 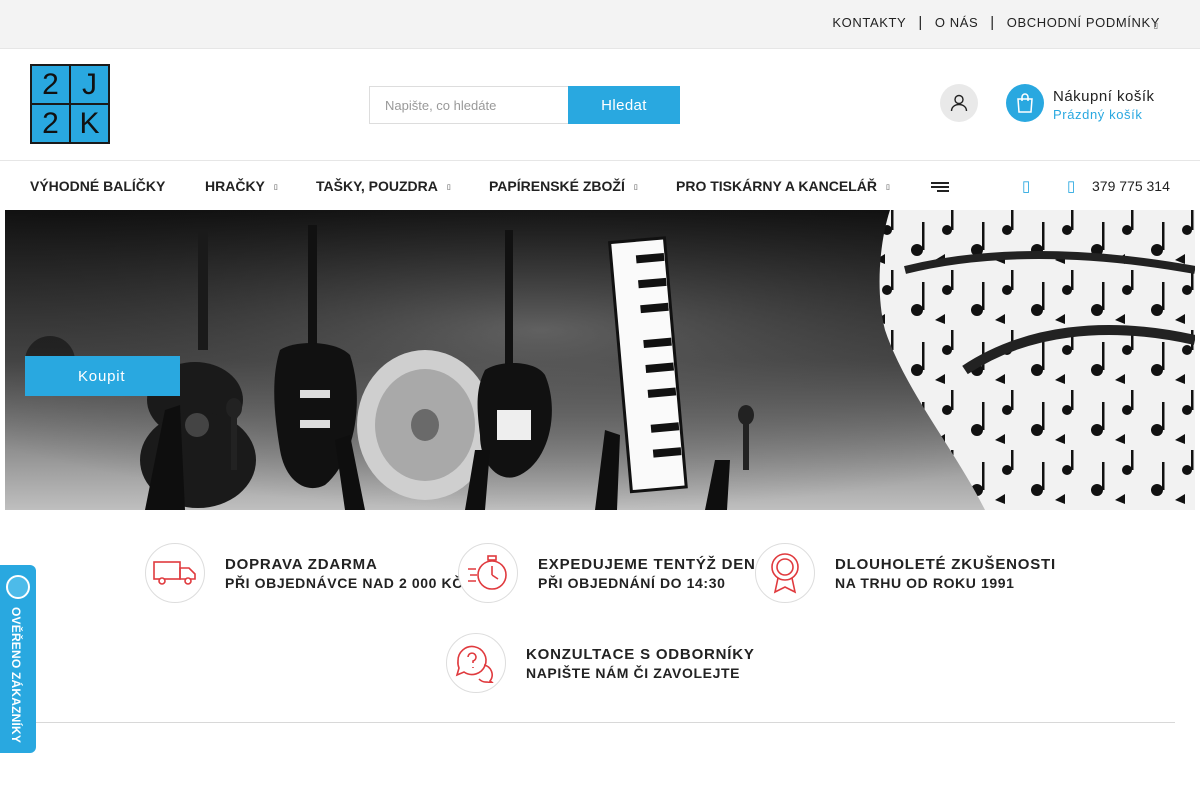 I want to click on cart-button, so click(x=1025, y=103).